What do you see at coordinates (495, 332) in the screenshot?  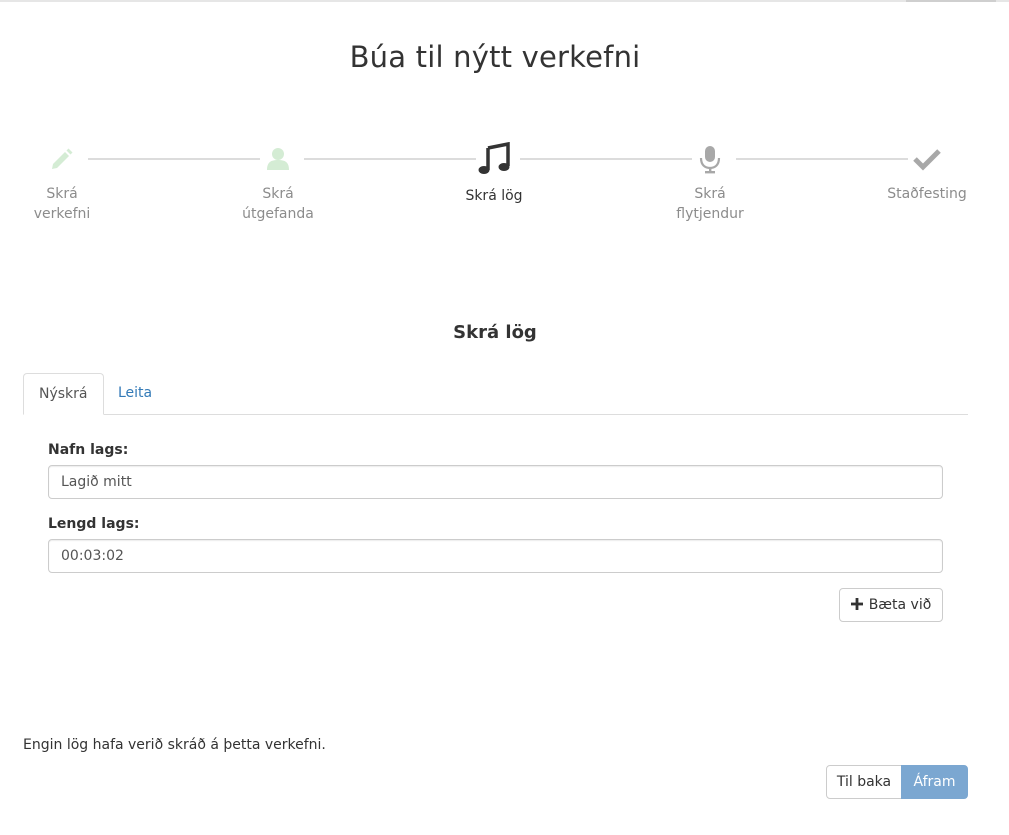 I see `section-title: Skrá lög` at bounding box center [495, 332].